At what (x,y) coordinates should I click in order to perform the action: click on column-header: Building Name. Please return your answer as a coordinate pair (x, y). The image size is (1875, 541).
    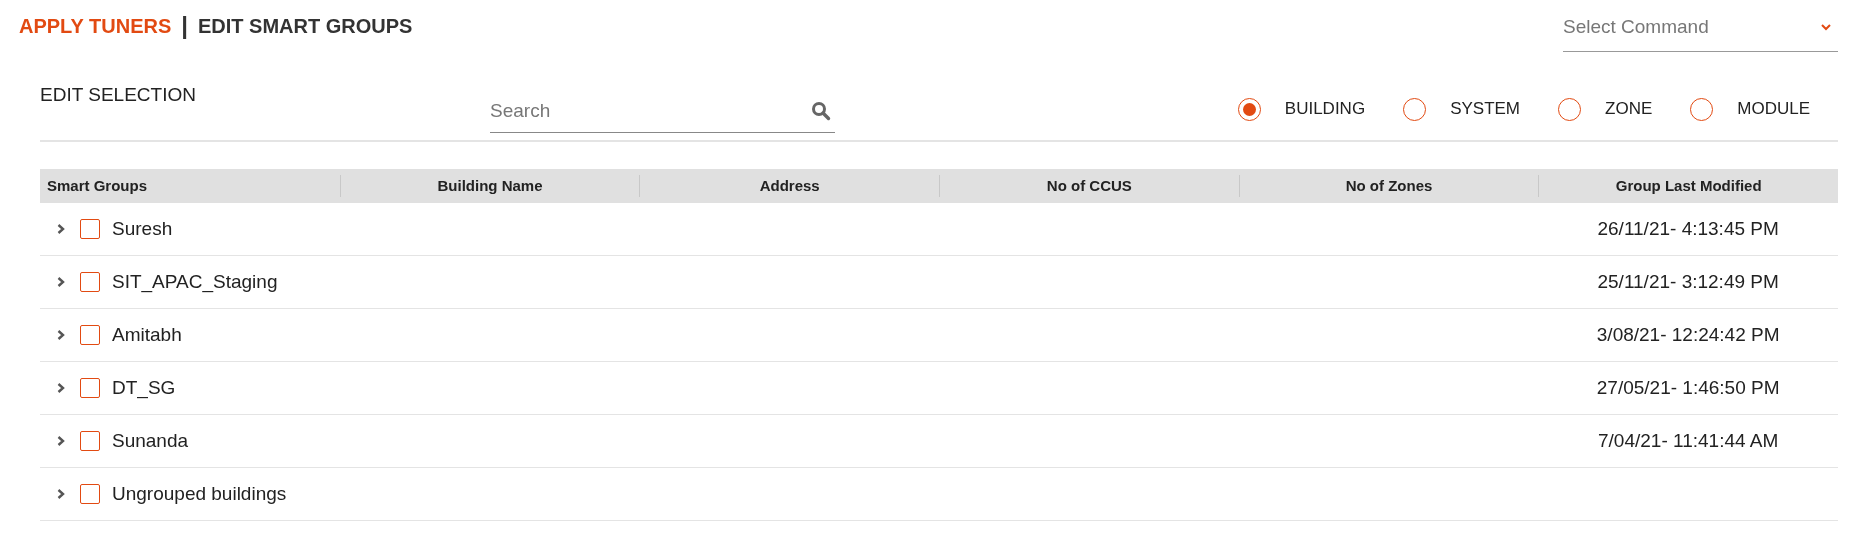
    Looking at the image, I should click on (490, 185).